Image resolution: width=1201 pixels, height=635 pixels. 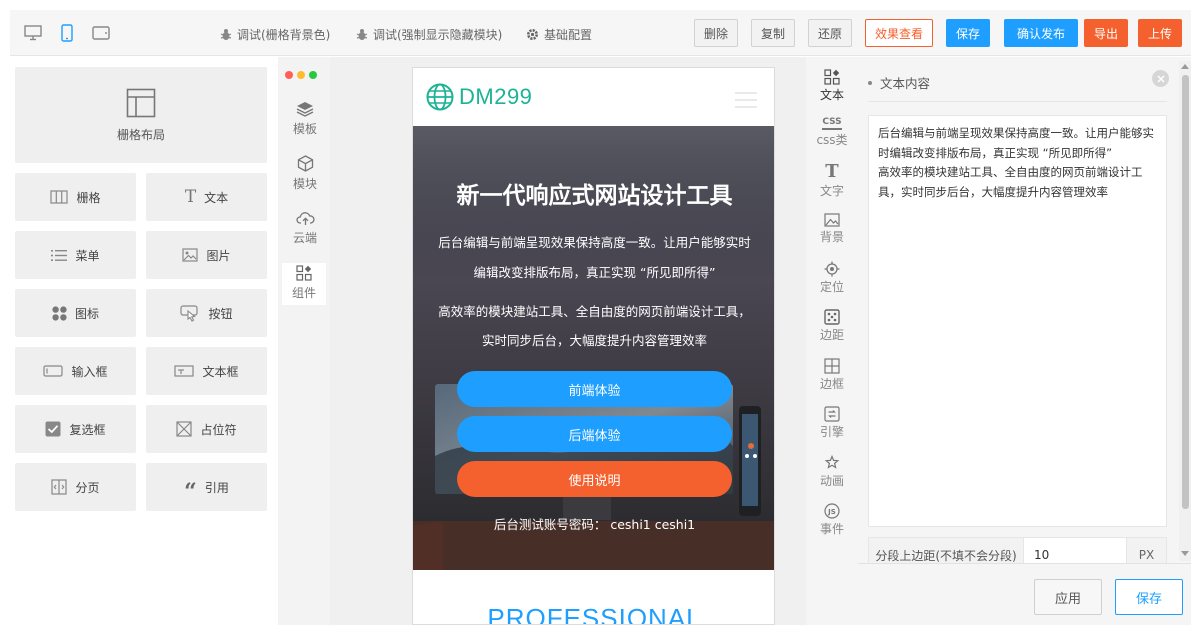 I want to click on apply-button: 应用, so click(x=1068, y=597).